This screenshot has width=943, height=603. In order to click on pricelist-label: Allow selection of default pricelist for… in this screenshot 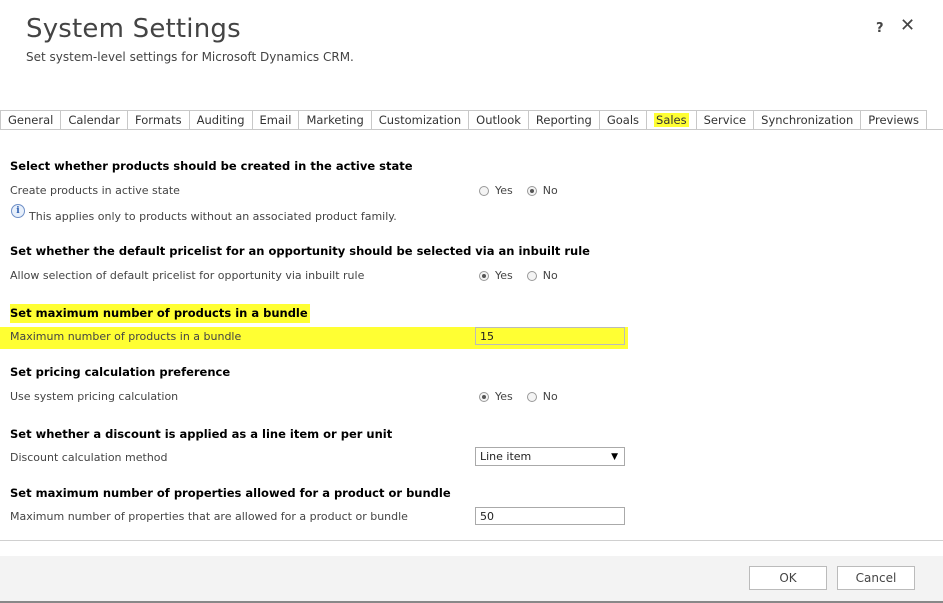, I will do `click(187, 275)`.